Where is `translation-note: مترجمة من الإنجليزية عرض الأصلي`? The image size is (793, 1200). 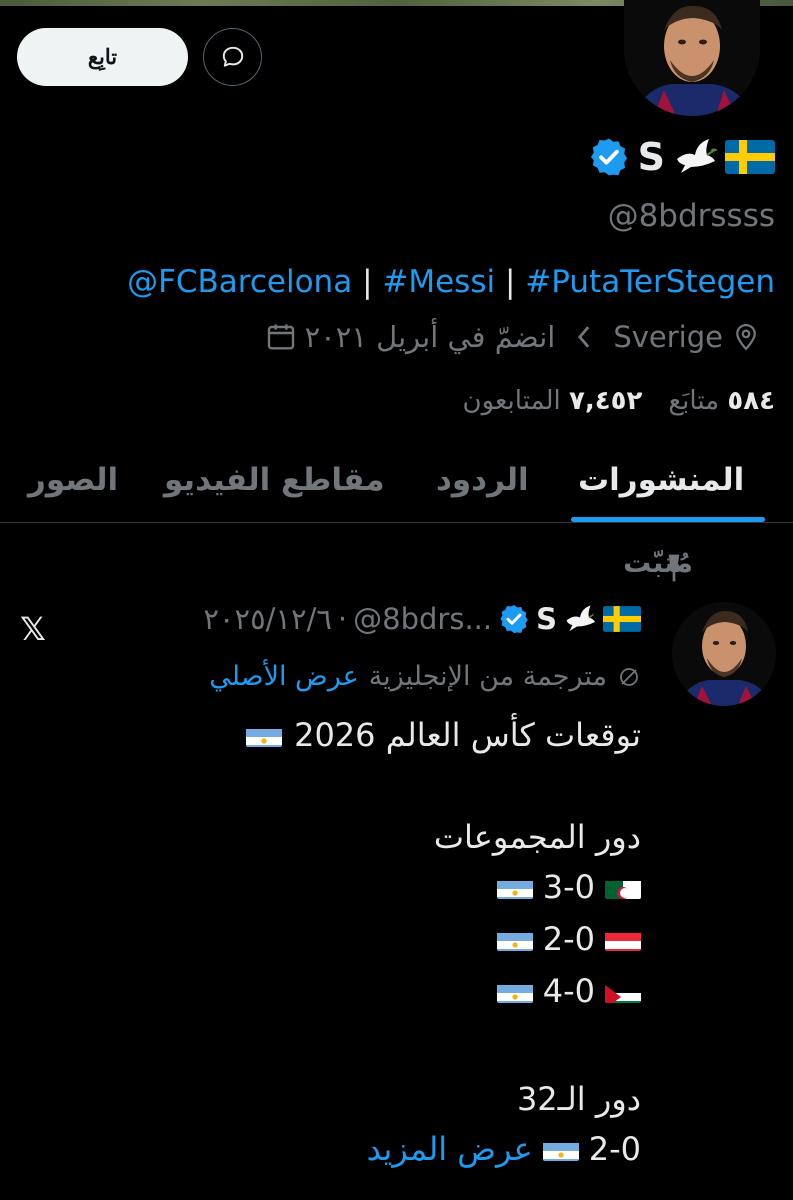
translation-note: مترجمة من الإنجليزية عرض الأصلي is located at coordinates (425, 676).